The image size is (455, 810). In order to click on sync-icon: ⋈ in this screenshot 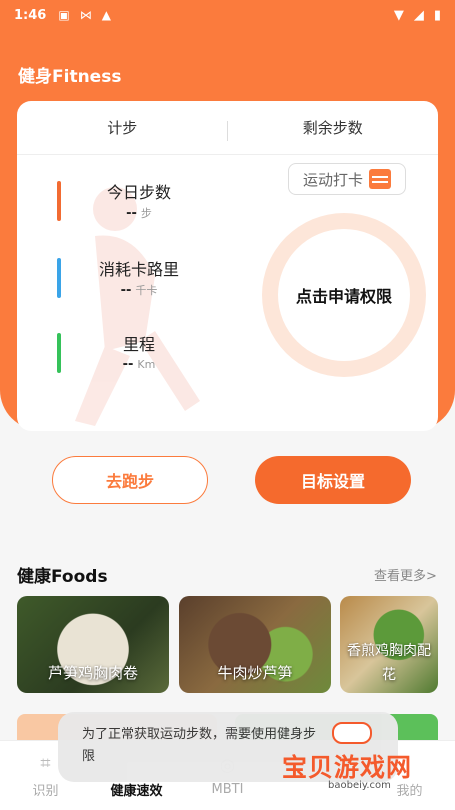, I will do `click(85, 15)`.